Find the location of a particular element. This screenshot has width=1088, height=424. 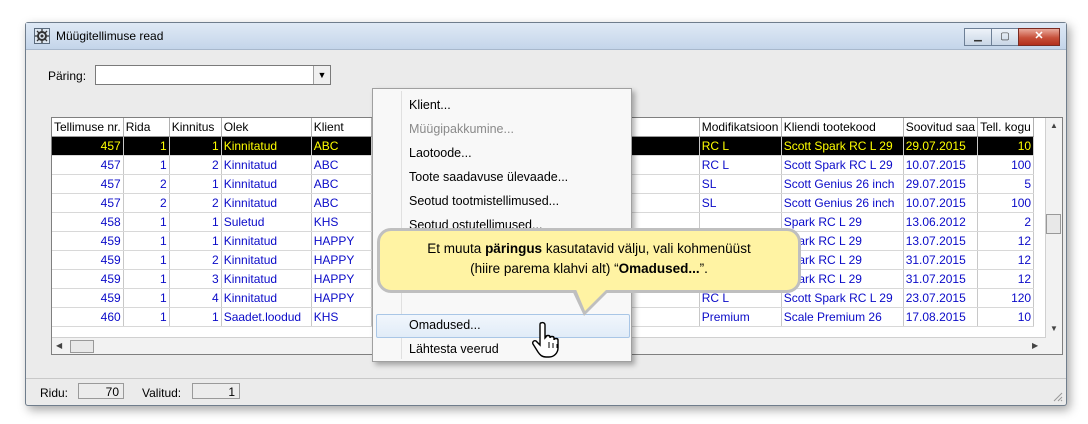

table-cell: 17.08.2015 is located at coordinates (941, 317).